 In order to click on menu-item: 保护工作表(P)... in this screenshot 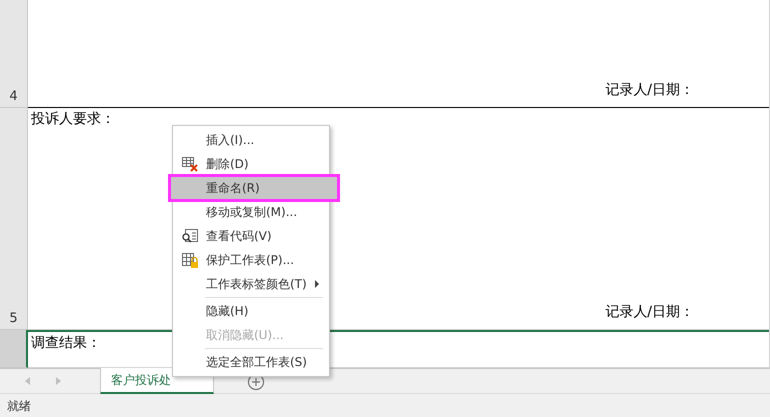, I will do `click(251, 260)`.